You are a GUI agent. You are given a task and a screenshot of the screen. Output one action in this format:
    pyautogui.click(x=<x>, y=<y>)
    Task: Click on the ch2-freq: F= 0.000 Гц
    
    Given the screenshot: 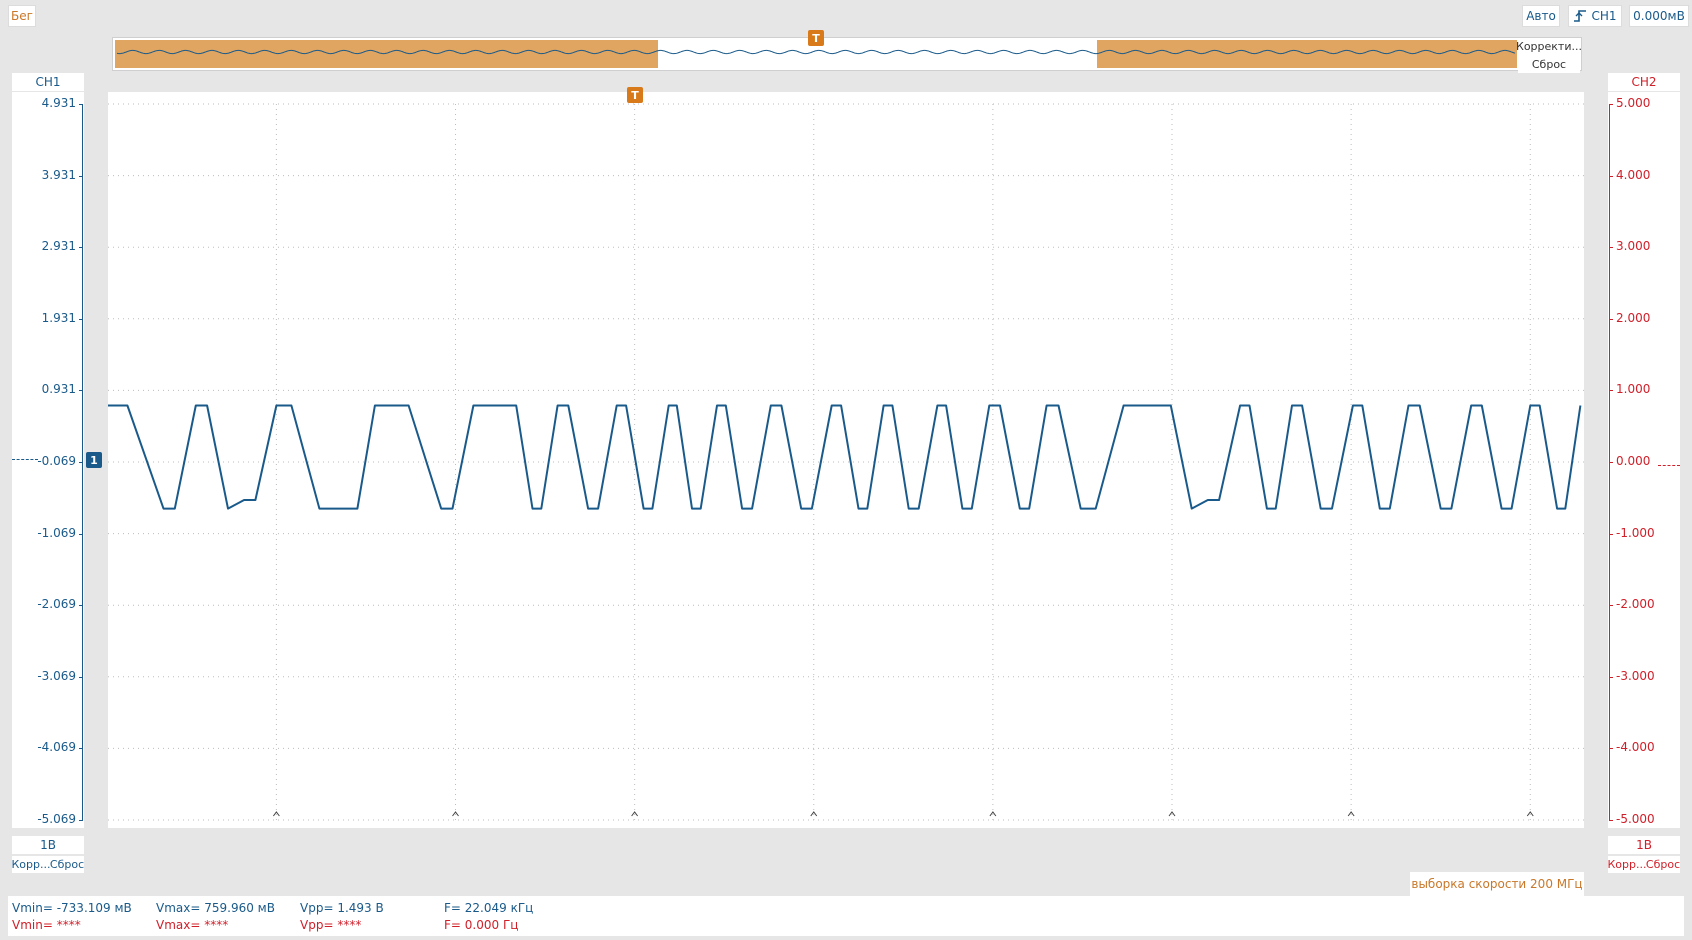 What is the action you would take?
    pyautogui.click(x=481, y=925)
    